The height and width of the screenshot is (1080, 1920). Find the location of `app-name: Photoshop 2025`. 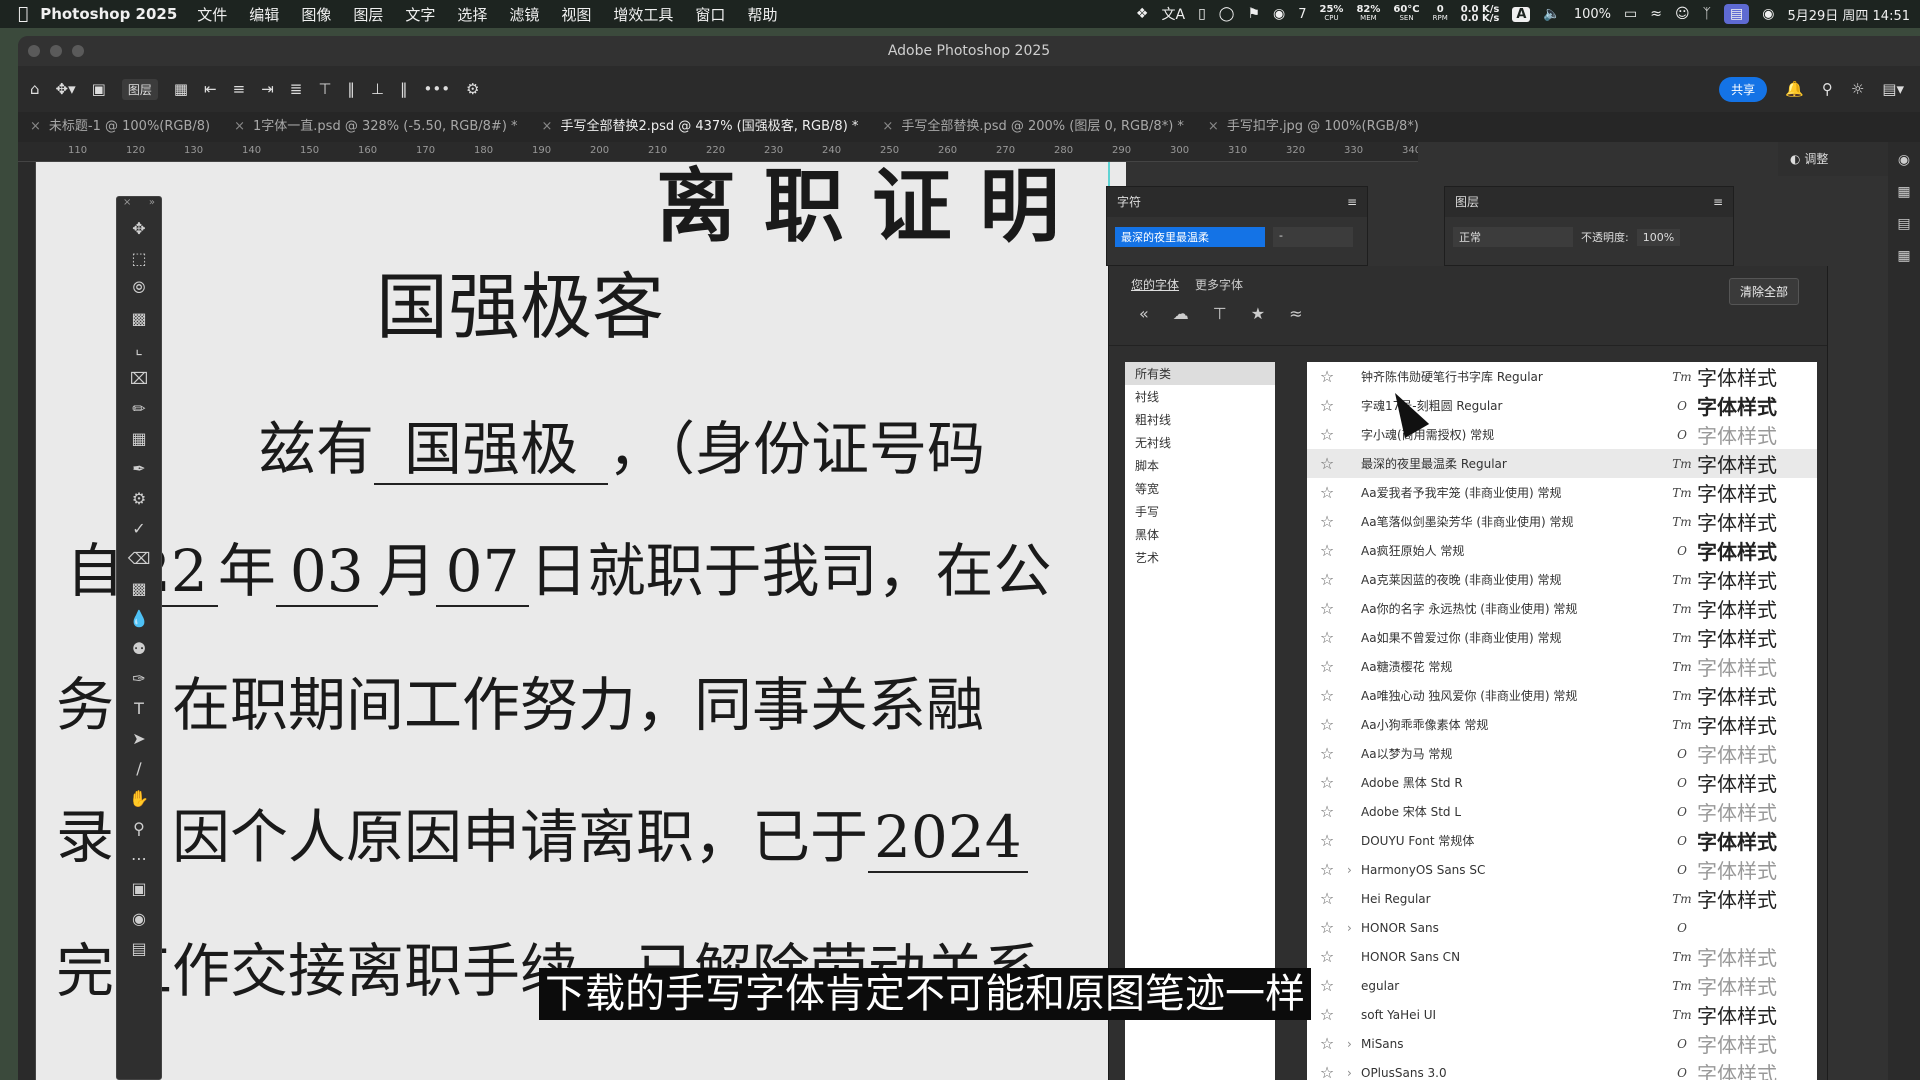

app-name: Photoshop 2025 is located at coordinates (108, 14).